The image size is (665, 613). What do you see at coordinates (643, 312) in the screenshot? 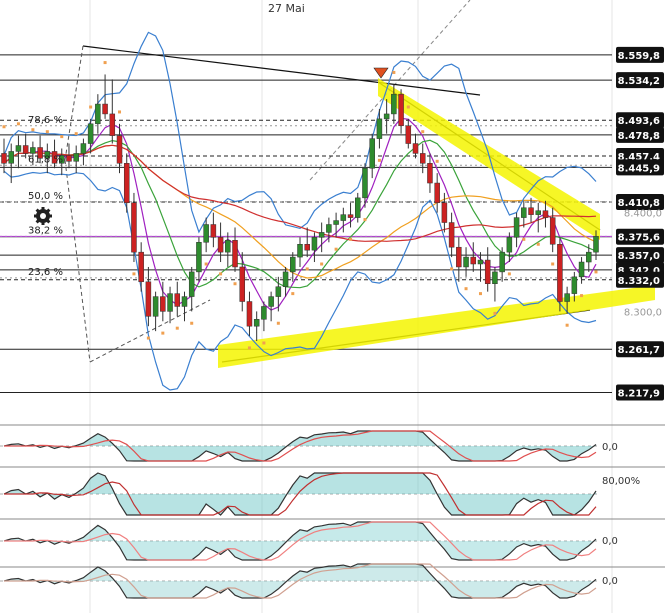
I see `axis-label: 8.300,0` at bounding box center [643, 312].